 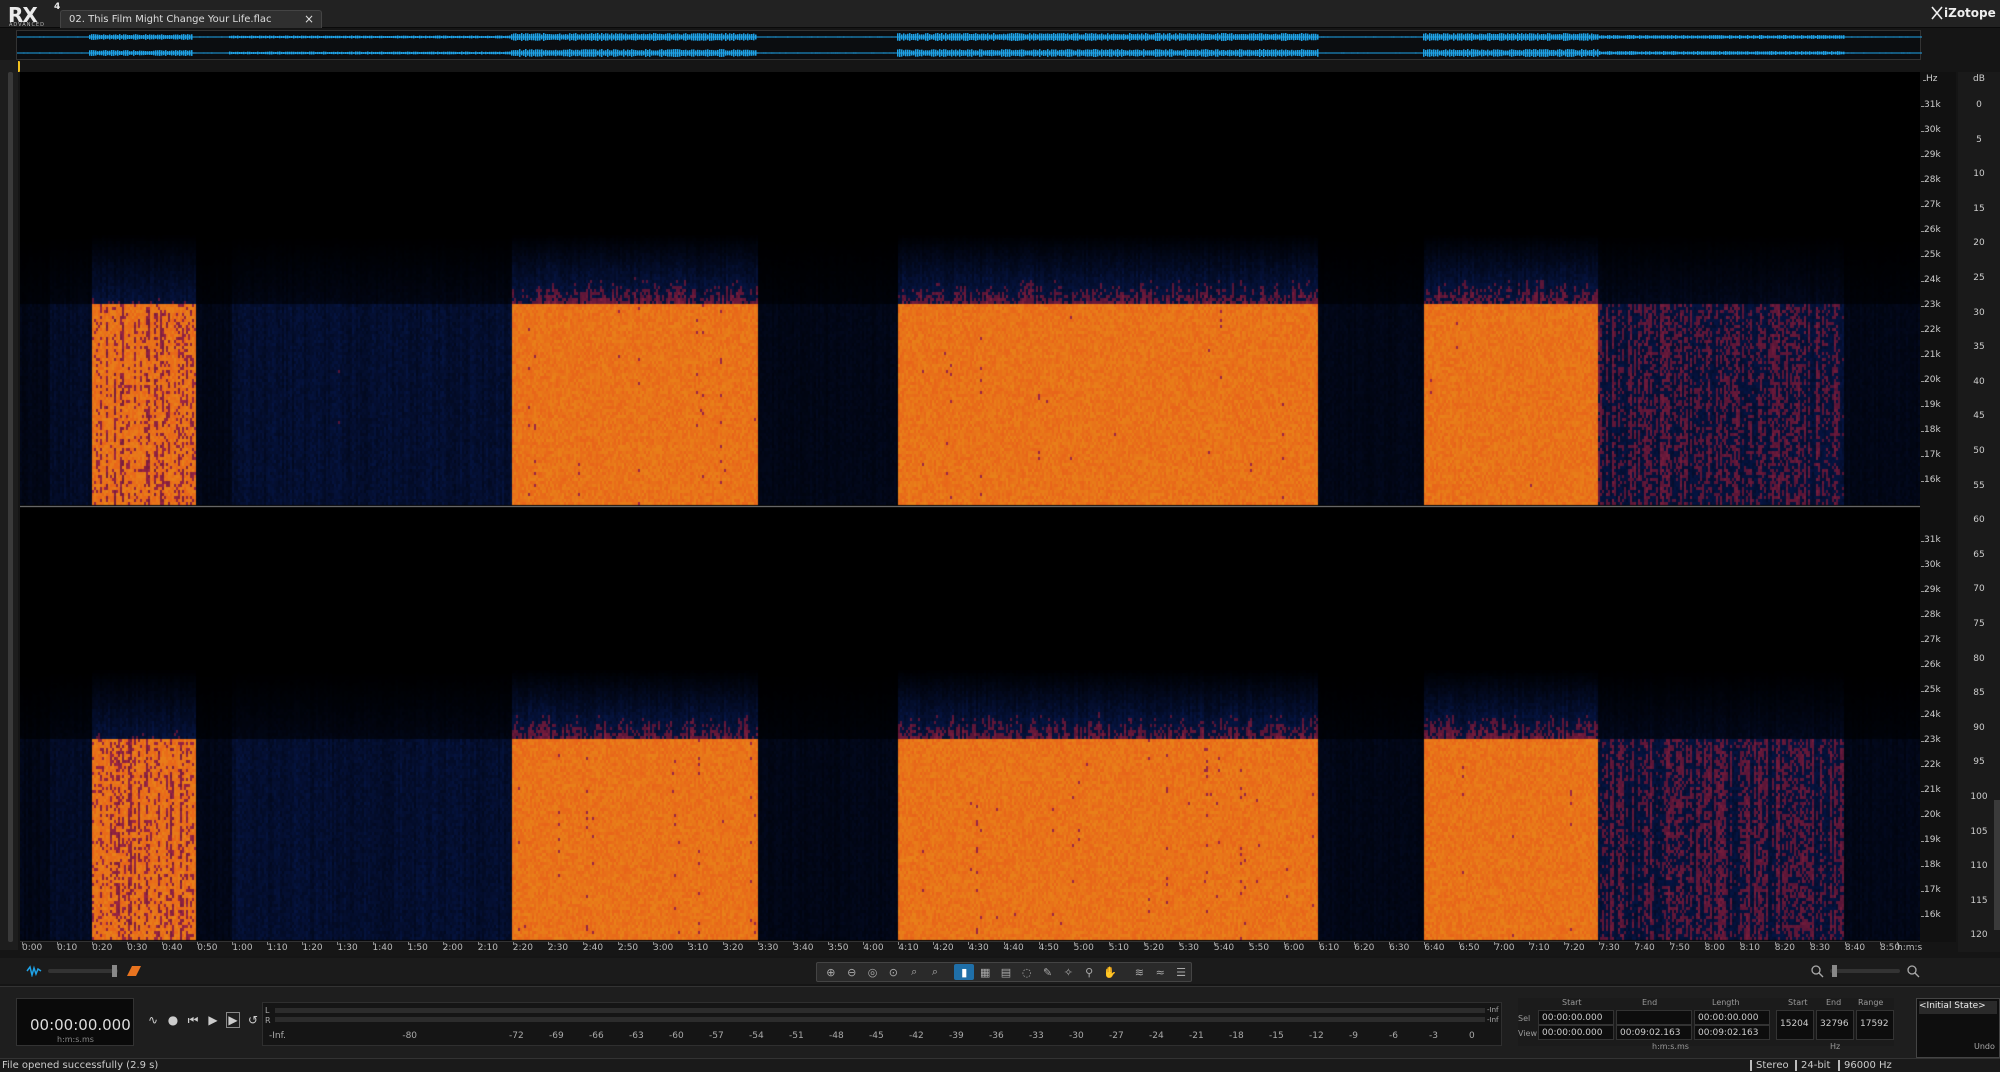 What do you see at coordinates (935, 972) in the screenshot?
I see `zoom-frequency-icon: ⌕` at bounding box center [935, 972].